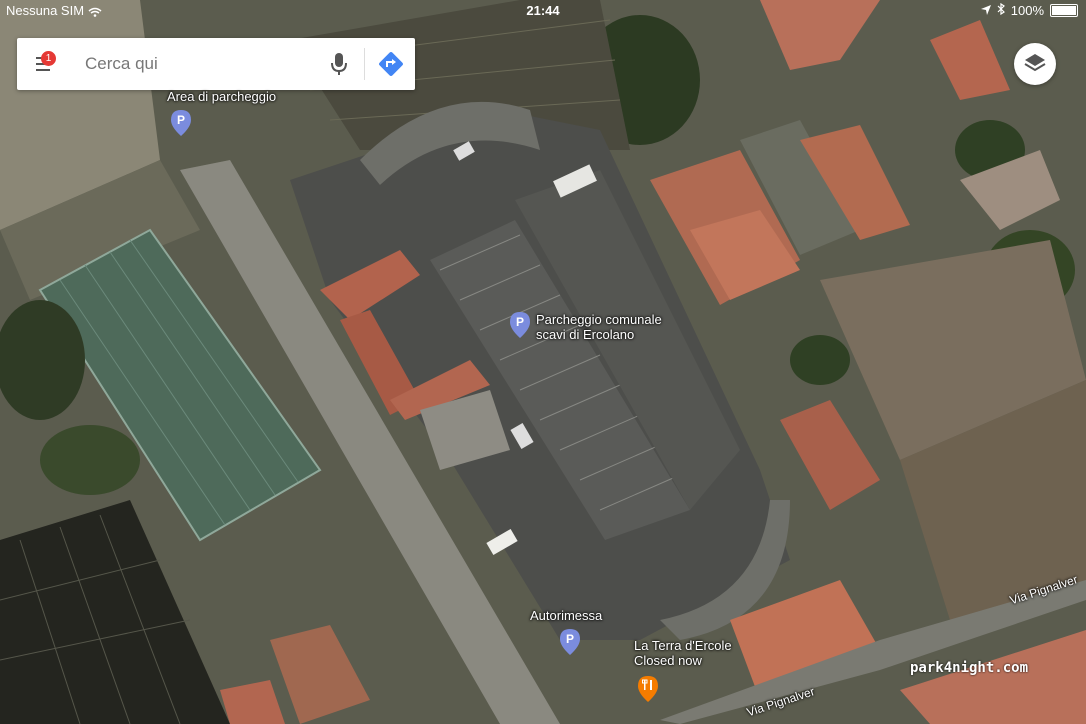 The height and width of the screenshot is (724, 1086). I want to click on directions-icon, so click(391, 67).